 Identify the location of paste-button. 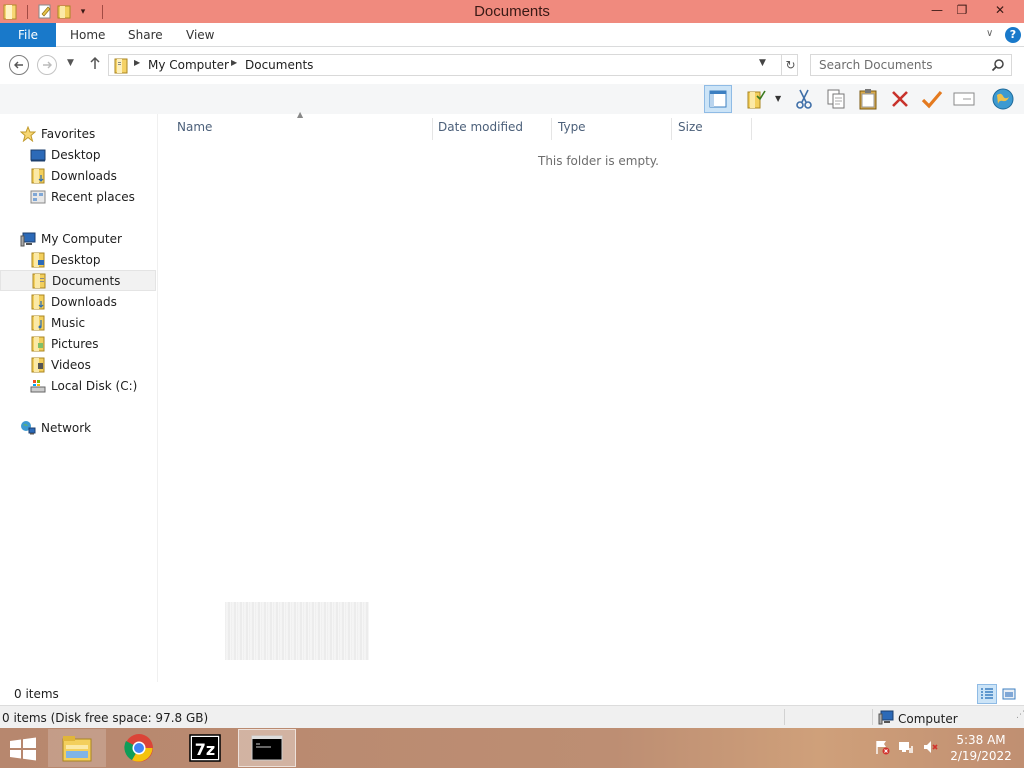
(868, 99).